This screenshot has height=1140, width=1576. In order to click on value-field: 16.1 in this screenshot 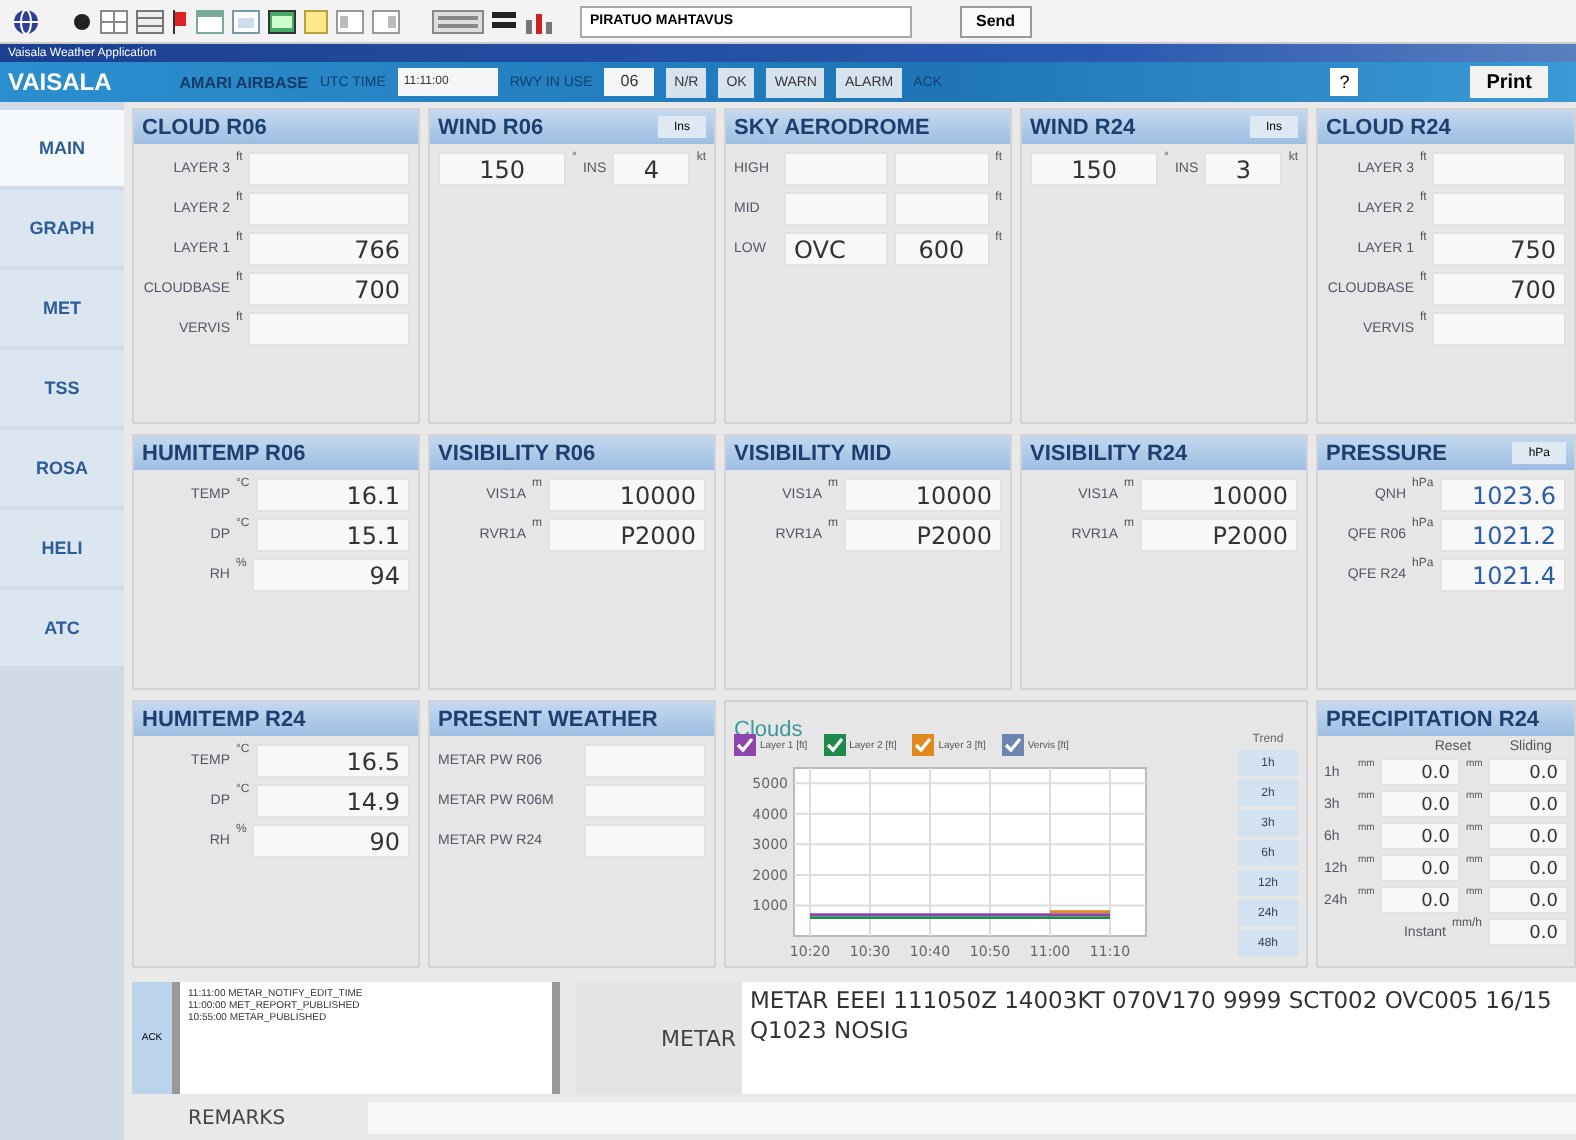, I will do `click(332, 495)`.